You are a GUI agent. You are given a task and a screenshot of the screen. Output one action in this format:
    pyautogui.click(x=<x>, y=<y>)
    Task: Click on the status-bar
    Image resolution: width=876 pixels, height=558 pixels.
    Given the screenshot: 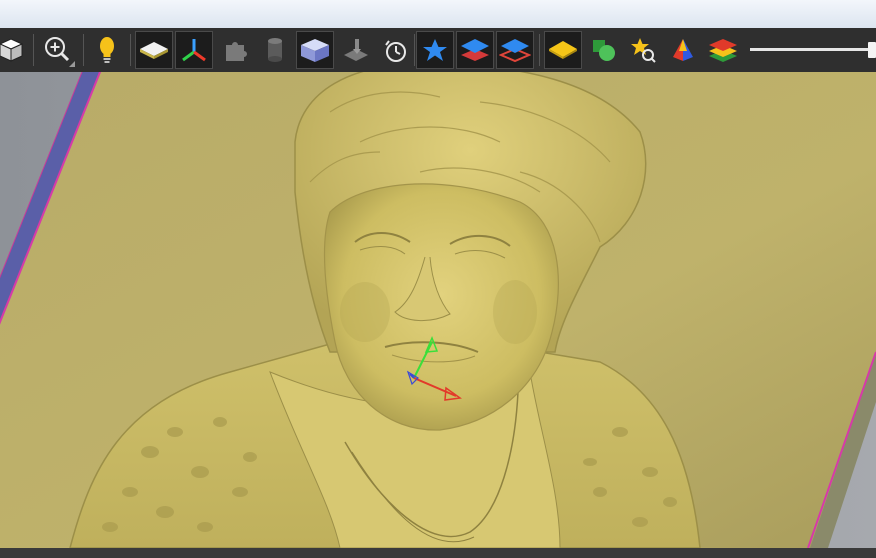 What is the action you would take?
    pyautogui.click(x=438, y=553)
    